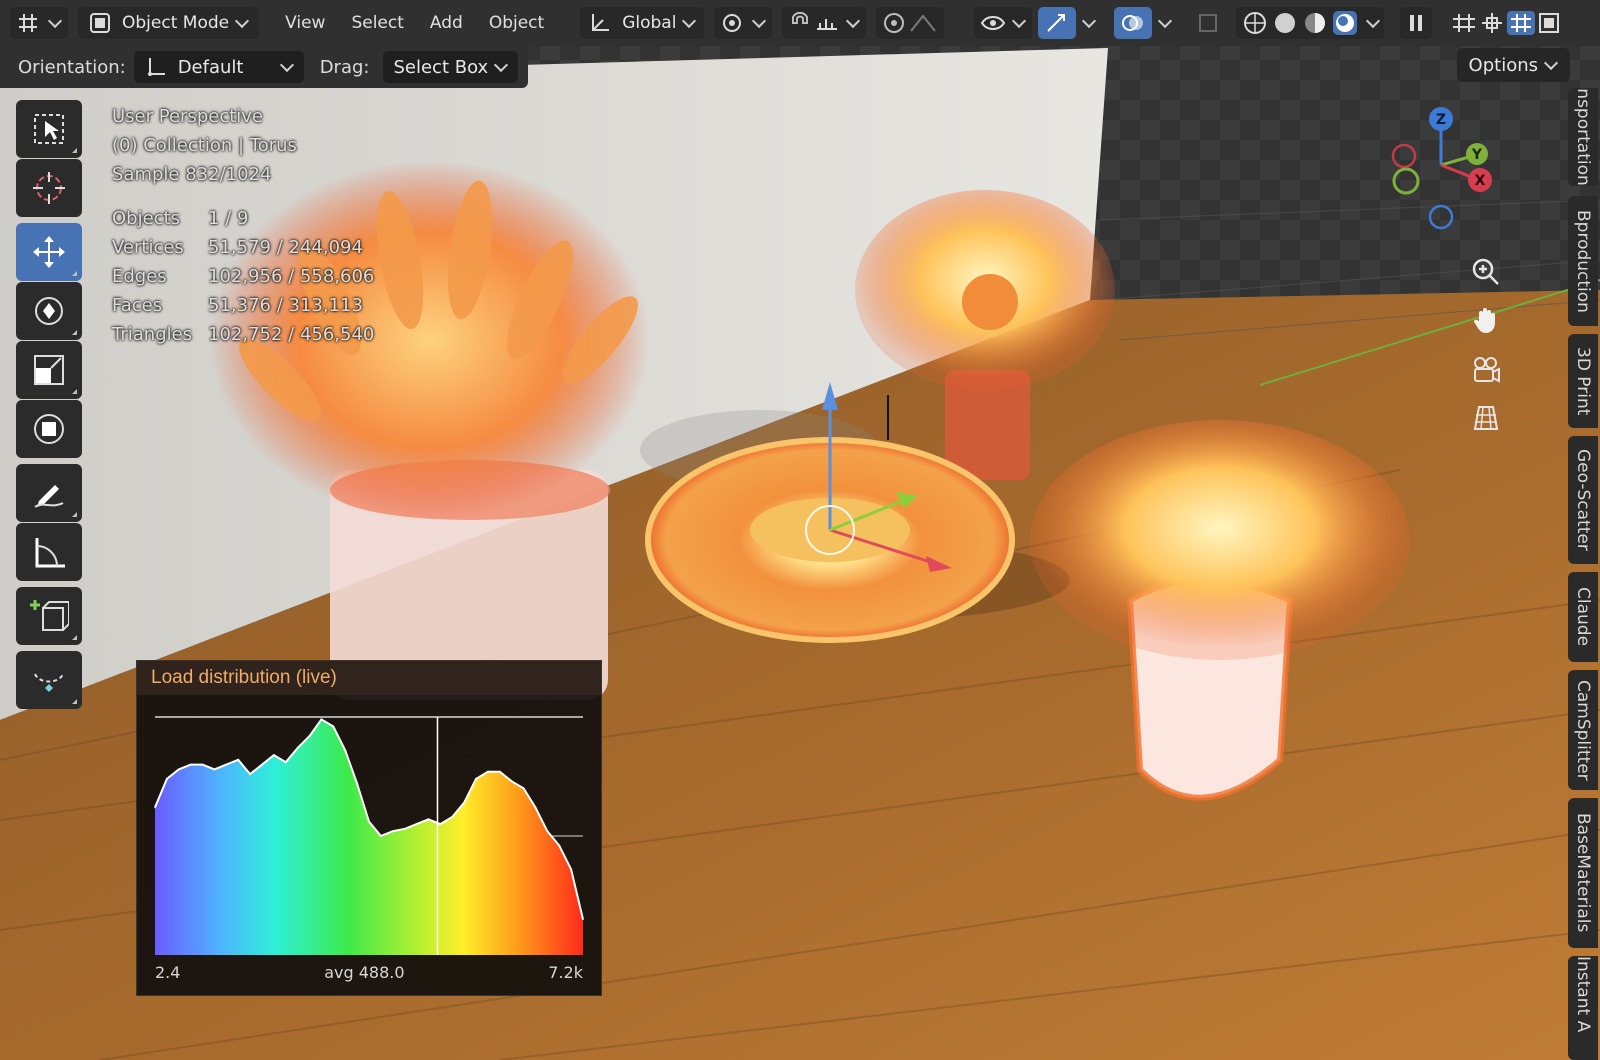  I want to click on extra-tools, so click(1507, 23).